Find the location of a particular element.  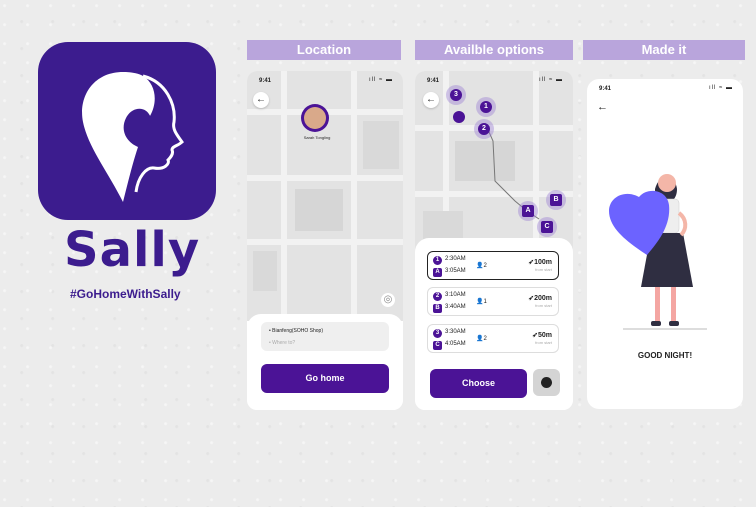

option-row-3: 3 3:30AM C 4:05AM 👤2 ➶50m from start is located at coordinates (493, 338).